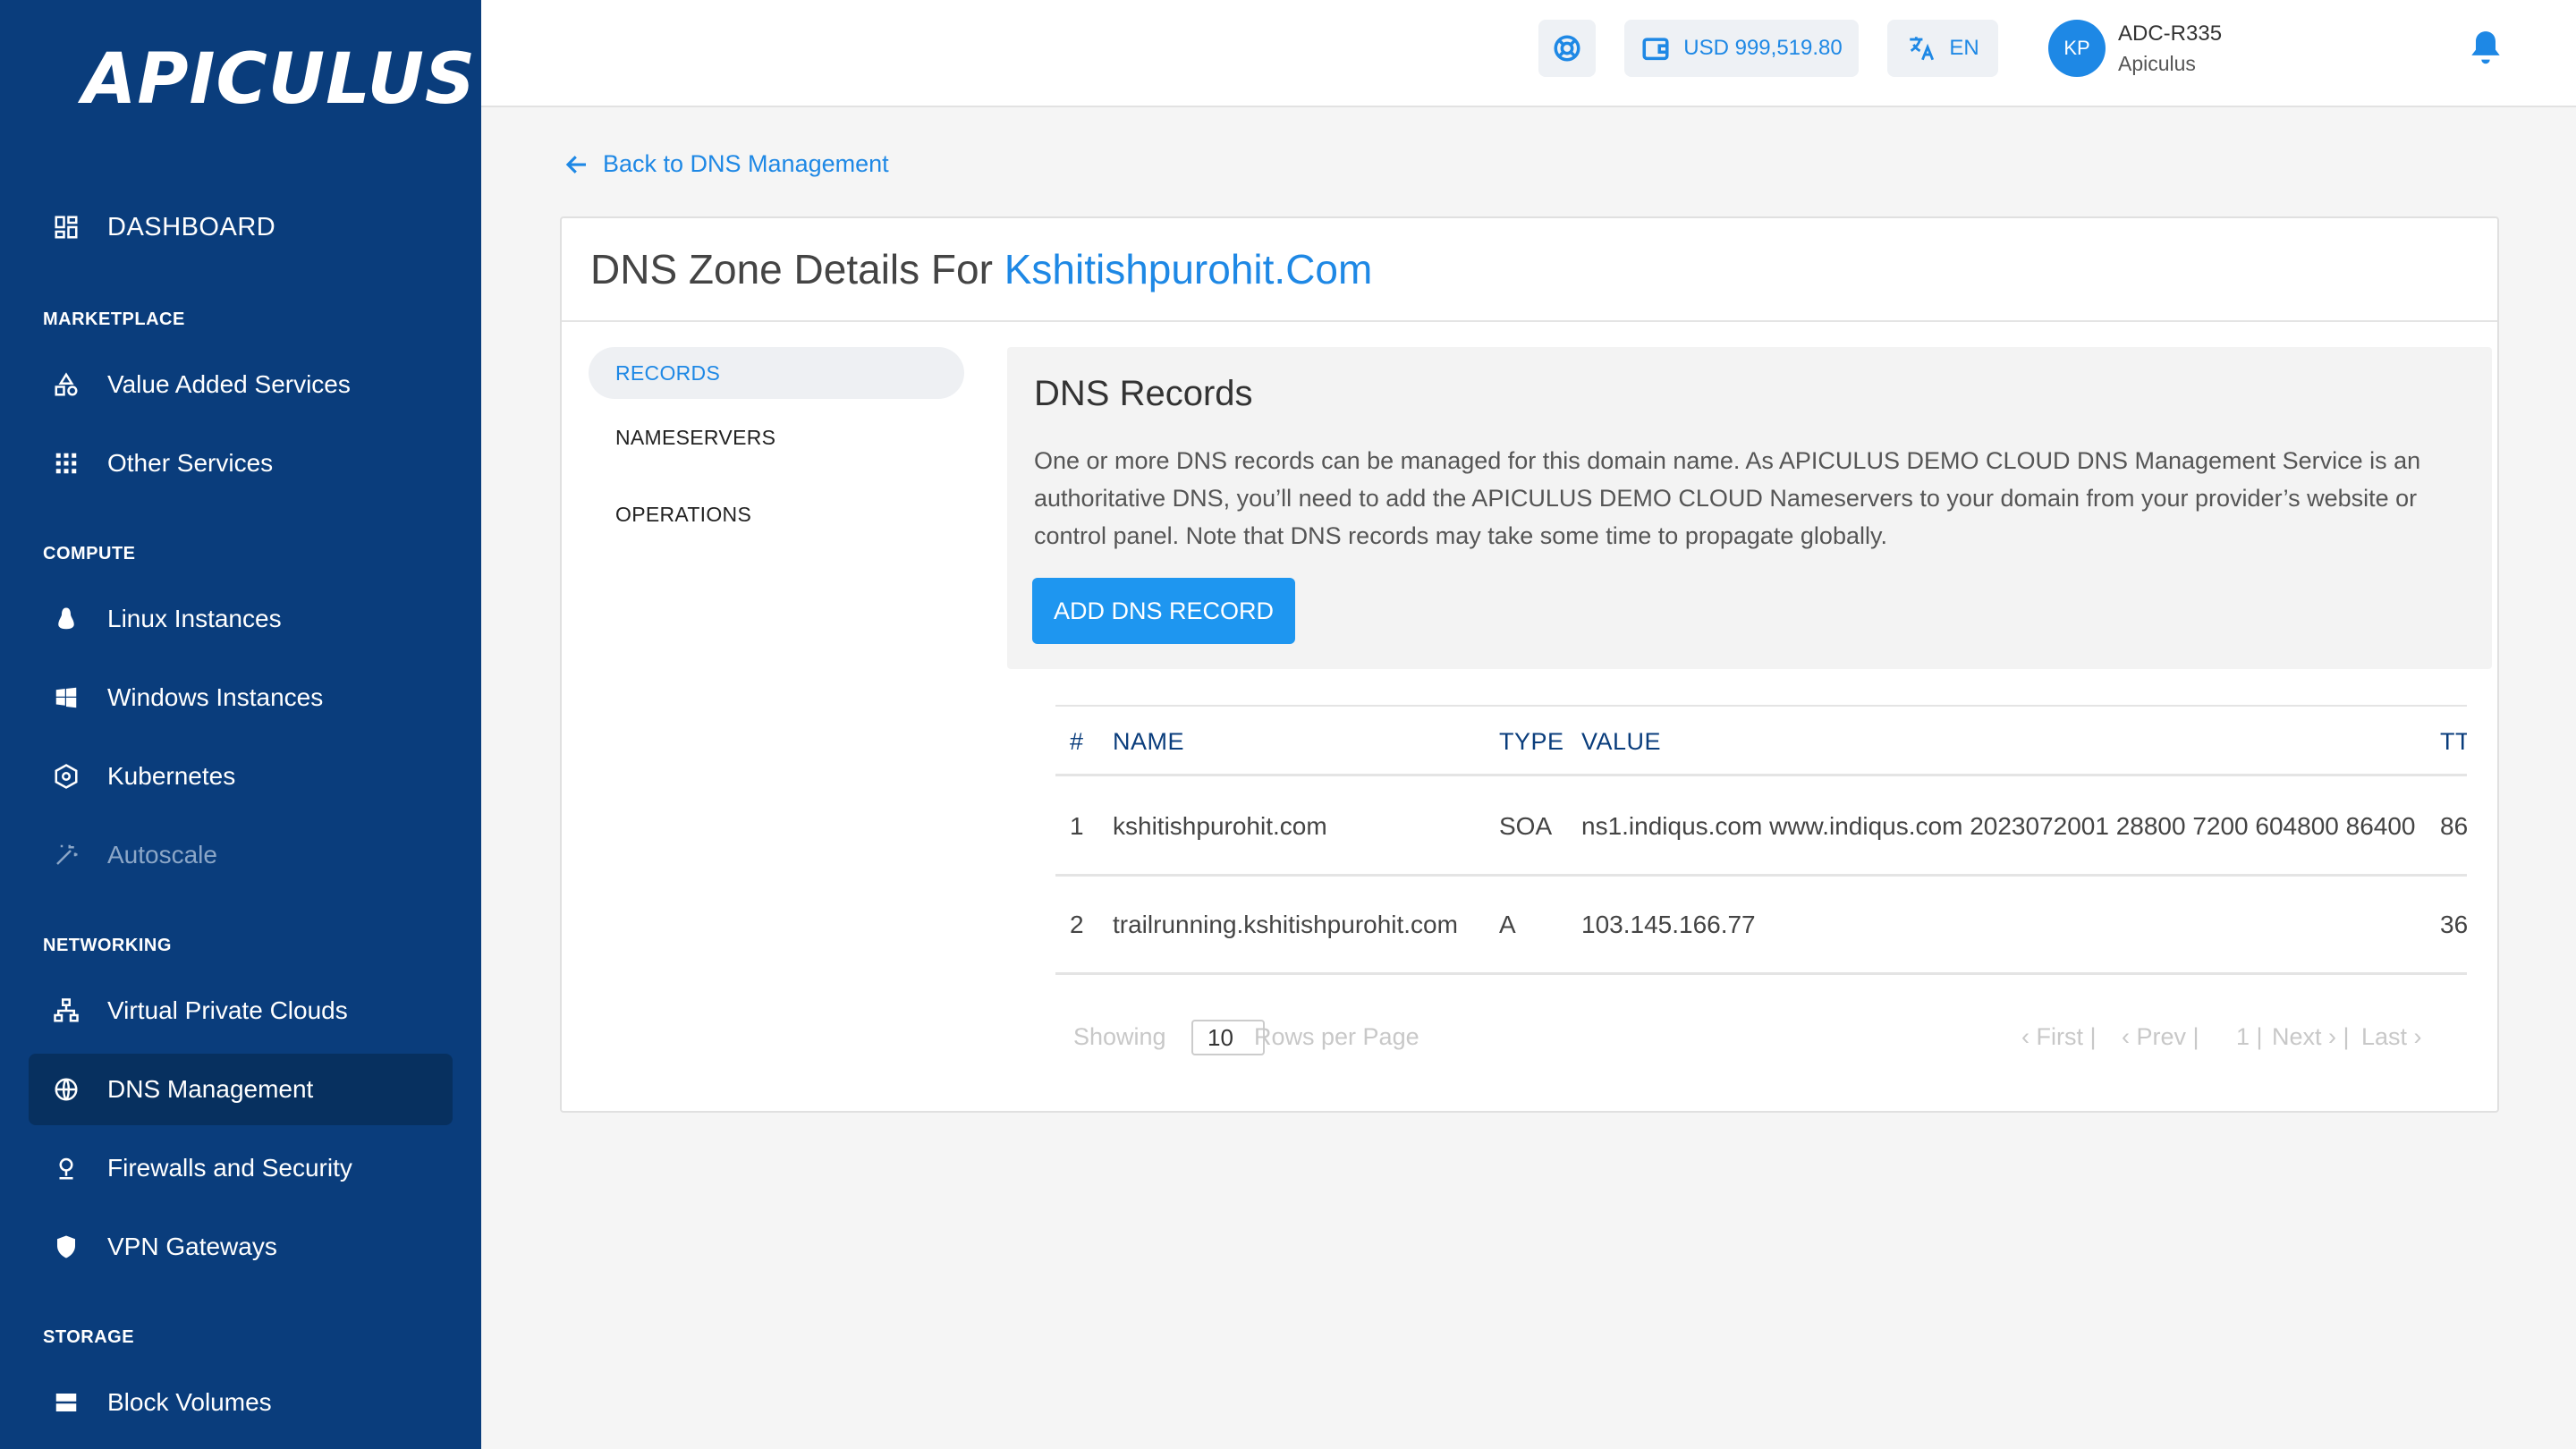  Describe the element at coordinates (2243, 1036) in the screenshot. I see `page-number: 1` at that location.